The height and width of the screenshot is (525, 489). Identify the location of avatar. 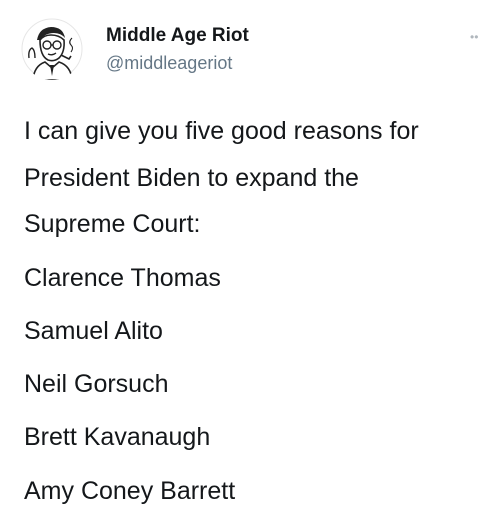
(52, 49).